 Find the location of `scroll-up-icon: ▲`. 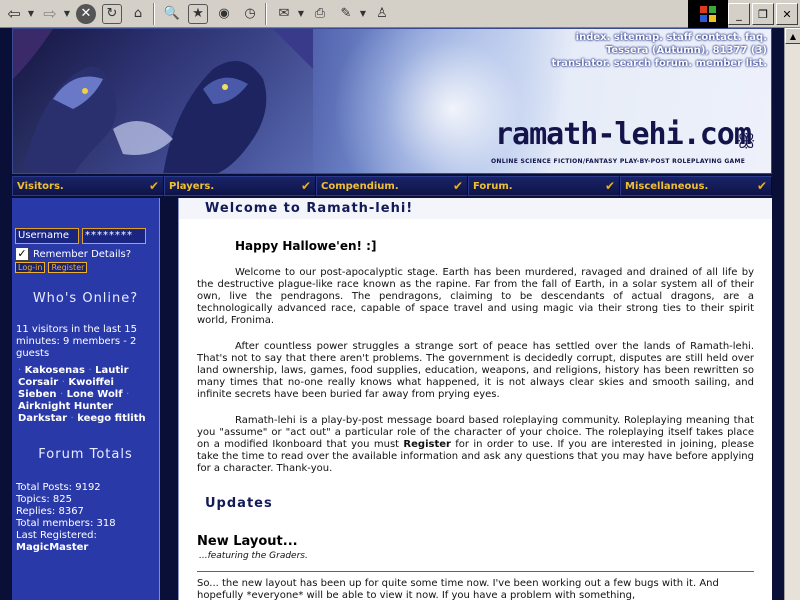

scroll-up-icon: ▲ is located at coordinates (792, 36).